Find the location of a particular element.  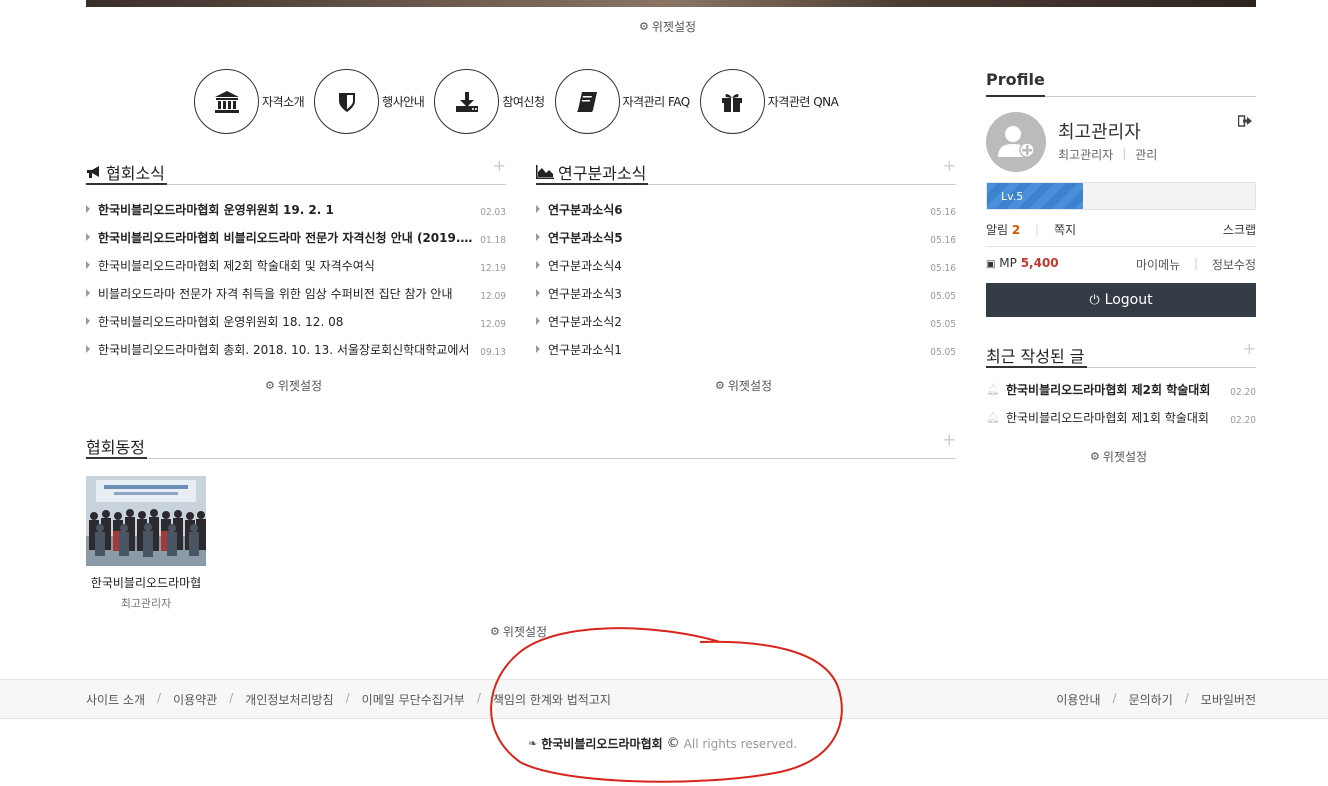

list-item: 연구분과소식1 05.05 is located at coordinates (746, 349).